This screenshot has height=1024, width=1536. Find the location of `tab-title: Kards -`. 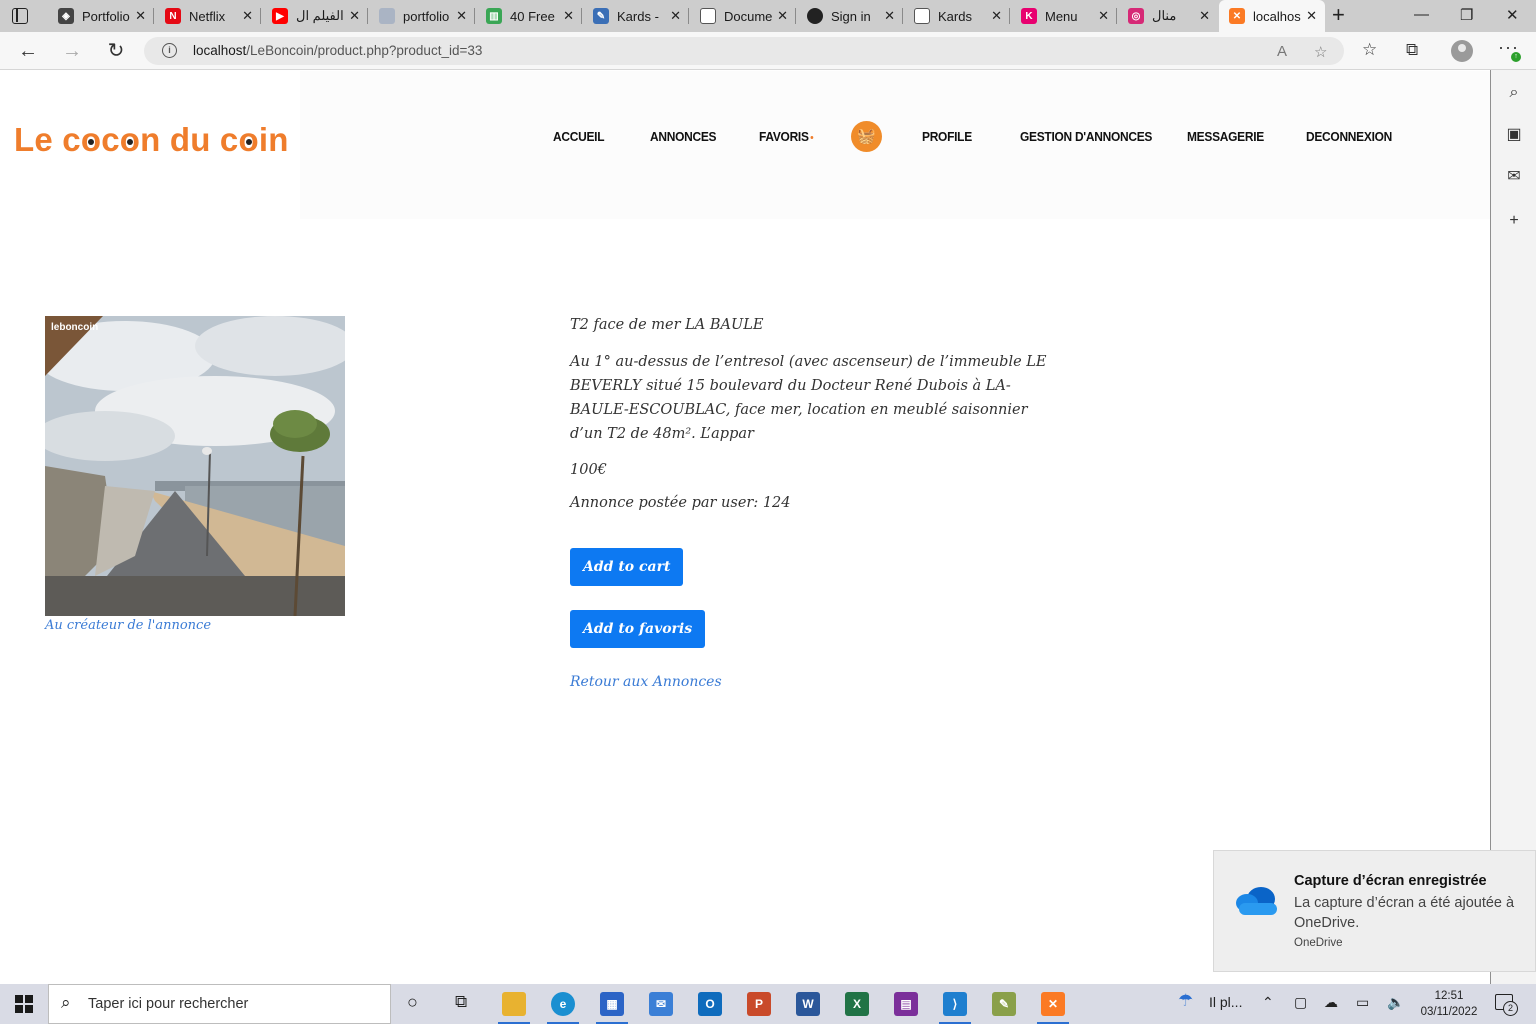

tab-title: Kards - is located at coordinates (638, 16).